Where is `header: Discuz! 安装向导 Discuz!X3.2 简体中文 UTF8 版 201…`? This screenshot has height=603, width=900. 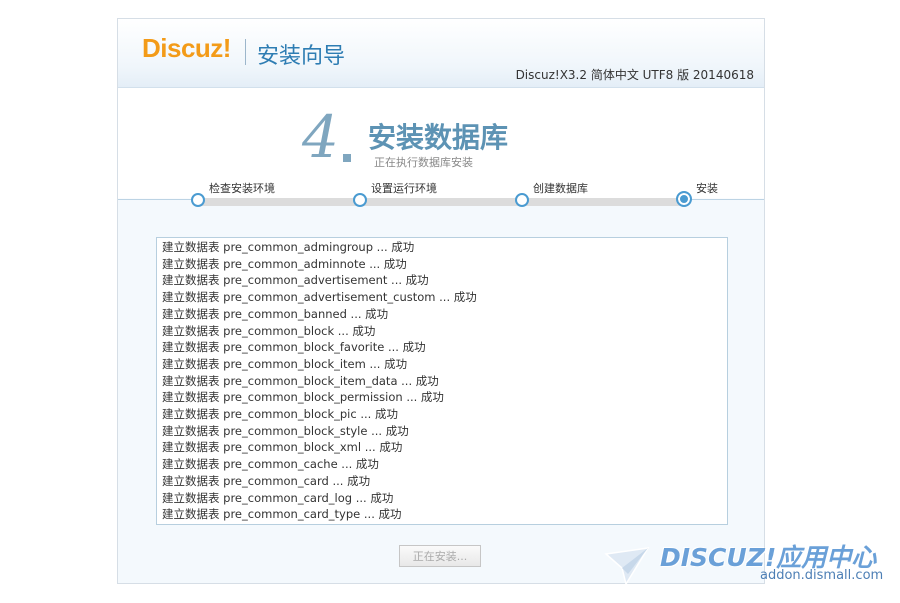 header: Discuz! 安装向导 Discuz!X3.2 简体中文 UTF8 版 201… is located at coordinates (441, 53).